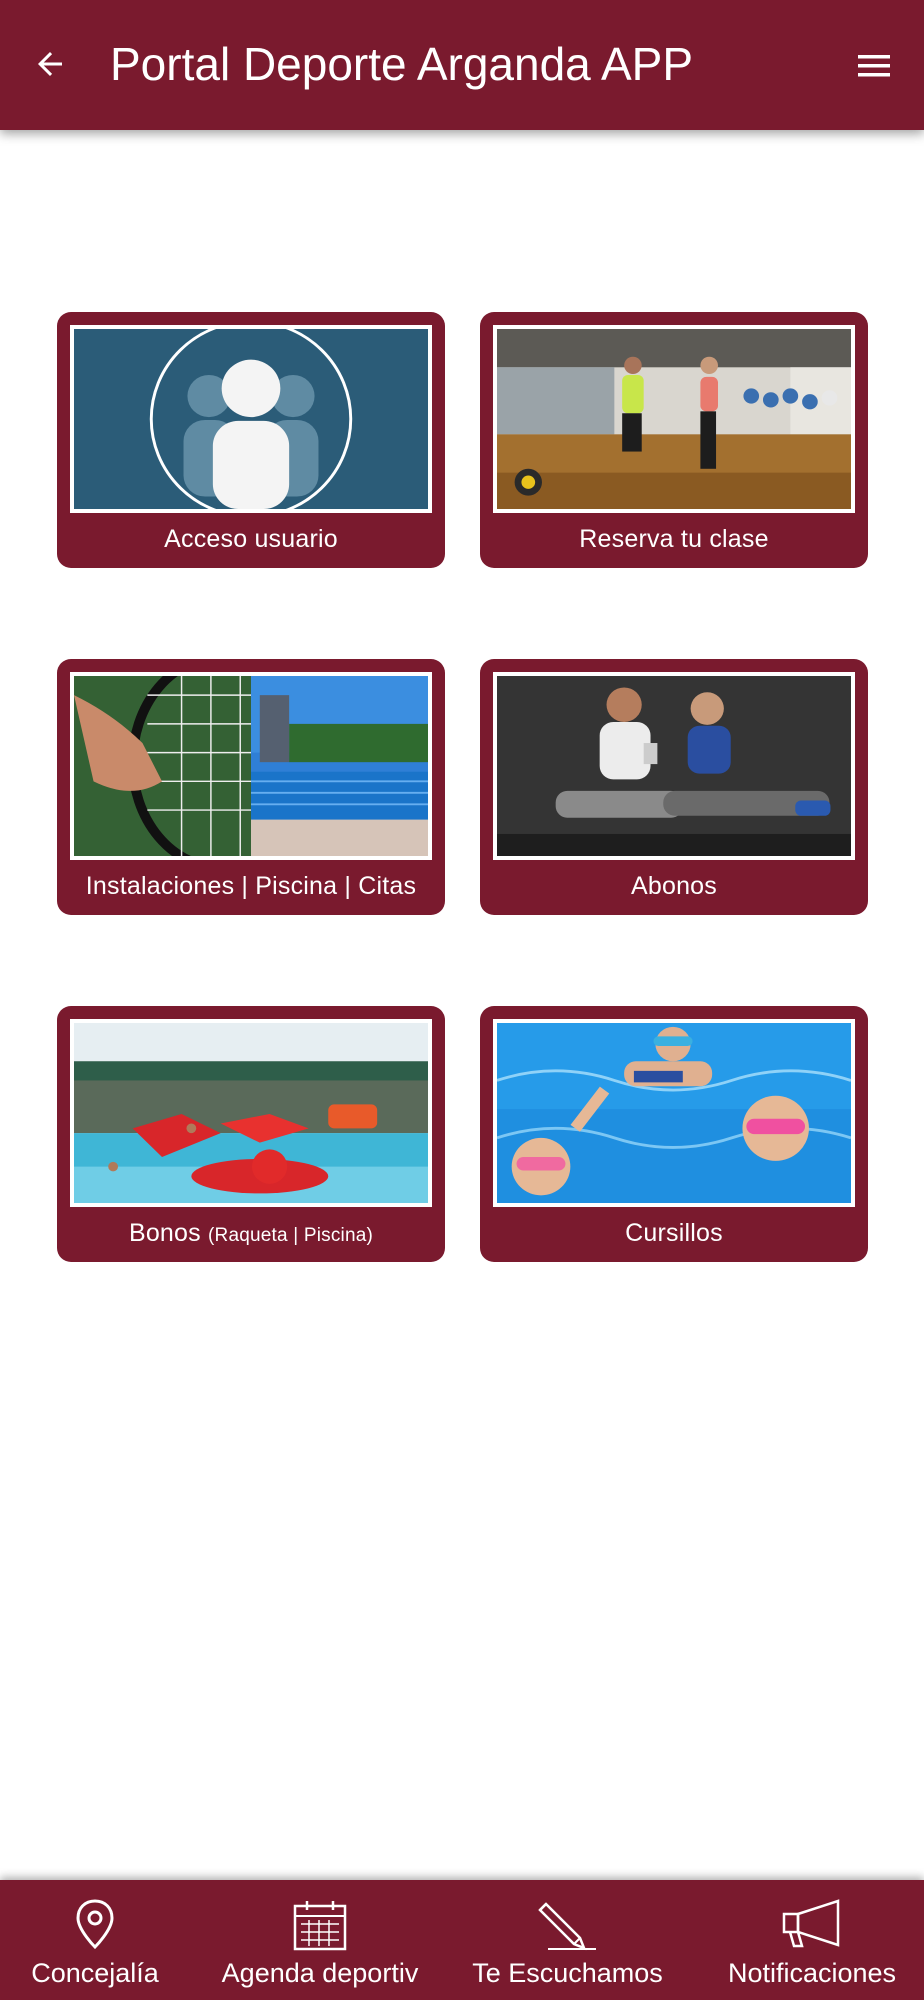 The image size is (924, 2000). I want to click on tile-label: Bonos (Raqueta | Piscina), so click(251, 1233).